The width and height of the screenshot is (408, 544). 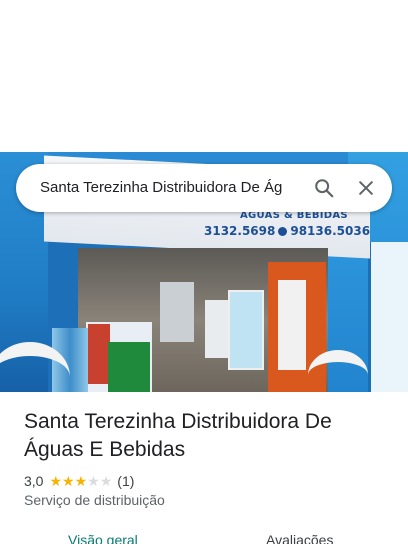 What do you see at coordinates (299, 538) in the screenshot?
I see `tab-reviews: Avaliações` at bounding box center [299, 538].